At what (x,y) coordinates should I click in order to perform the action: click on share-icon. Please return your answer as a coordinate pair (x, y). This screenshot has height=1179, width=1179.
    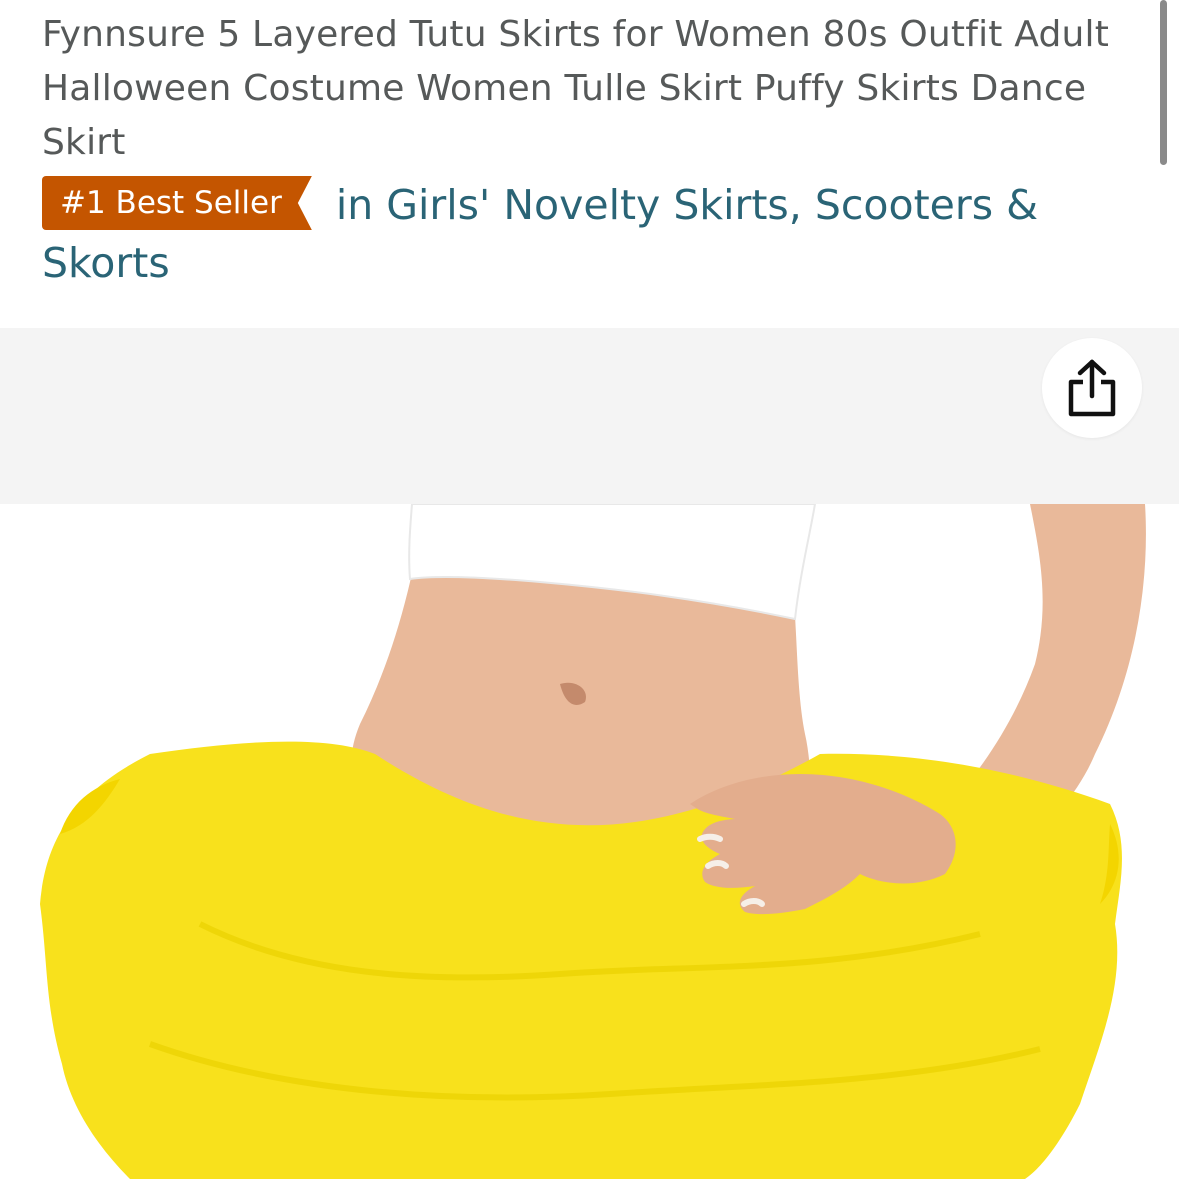
    Looking at the image, I should click on (1092, 388).